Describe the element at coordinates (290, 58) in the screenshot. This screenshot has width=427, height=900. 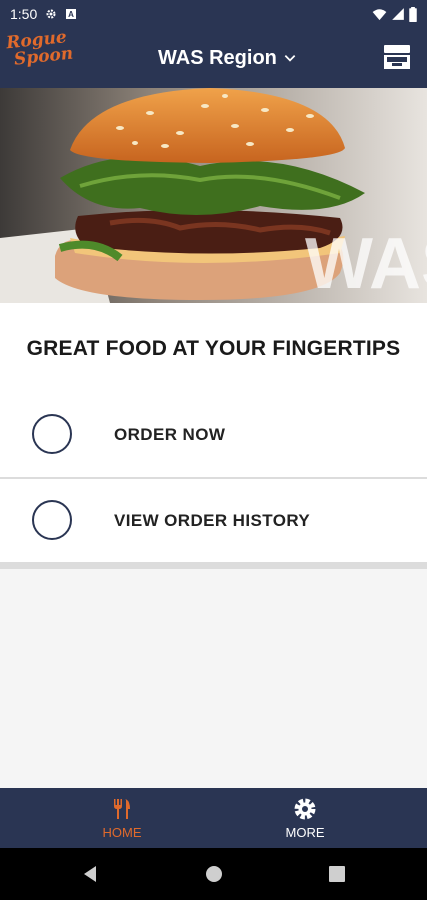
I see `chevron-down-icon` at that location.